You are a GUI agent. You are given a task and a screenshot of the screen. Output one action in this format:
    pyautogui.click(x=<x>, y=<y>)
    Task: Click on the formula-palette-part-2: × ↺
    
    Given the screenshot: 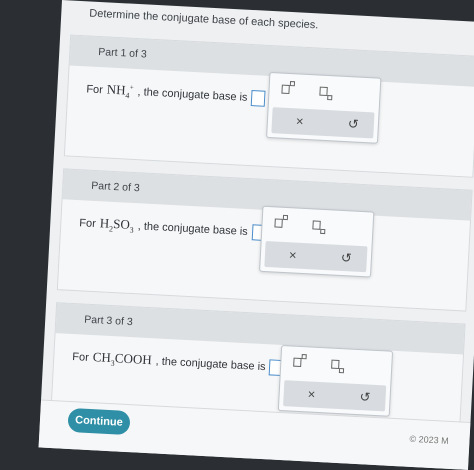 What is the action you would take?
    pyautogui.click(x=317, y=241)
    